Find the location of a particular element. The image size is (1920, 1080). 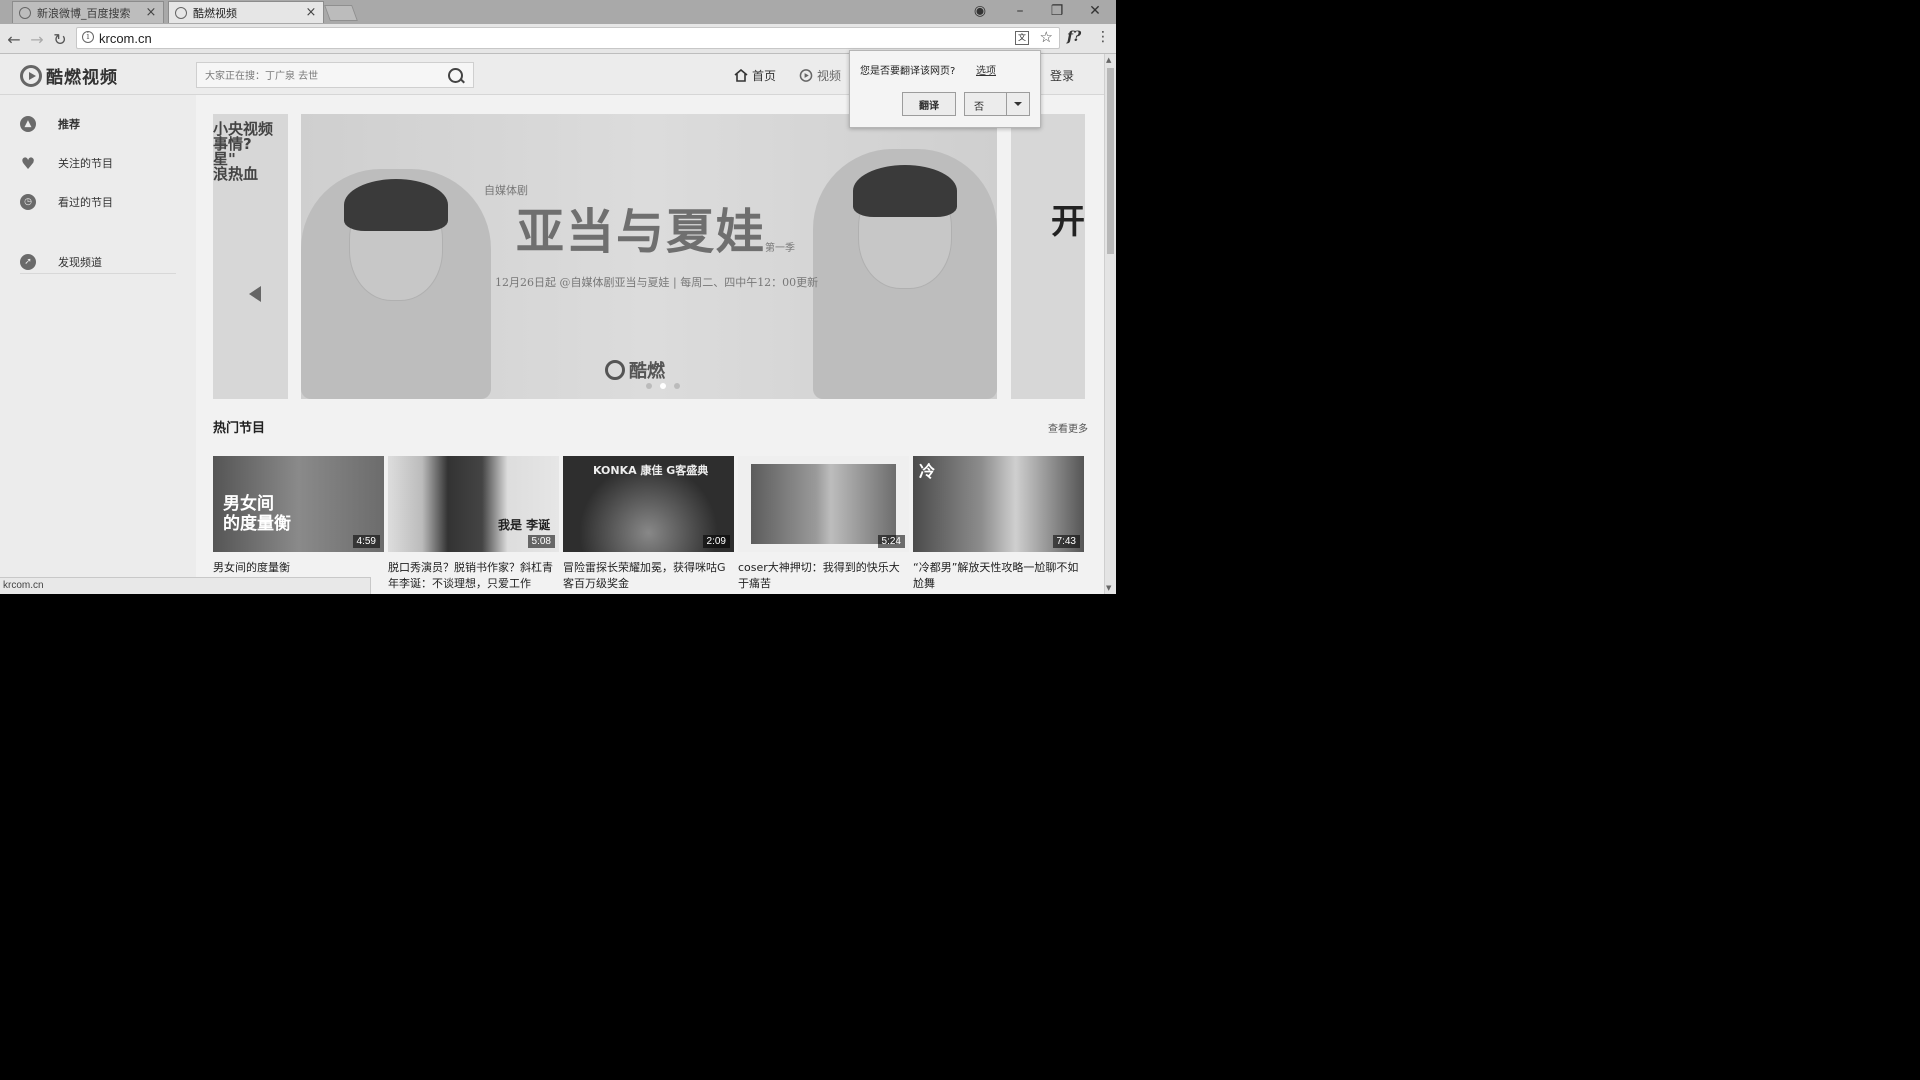

thumbnail-image is located at coordinates (823, 504).